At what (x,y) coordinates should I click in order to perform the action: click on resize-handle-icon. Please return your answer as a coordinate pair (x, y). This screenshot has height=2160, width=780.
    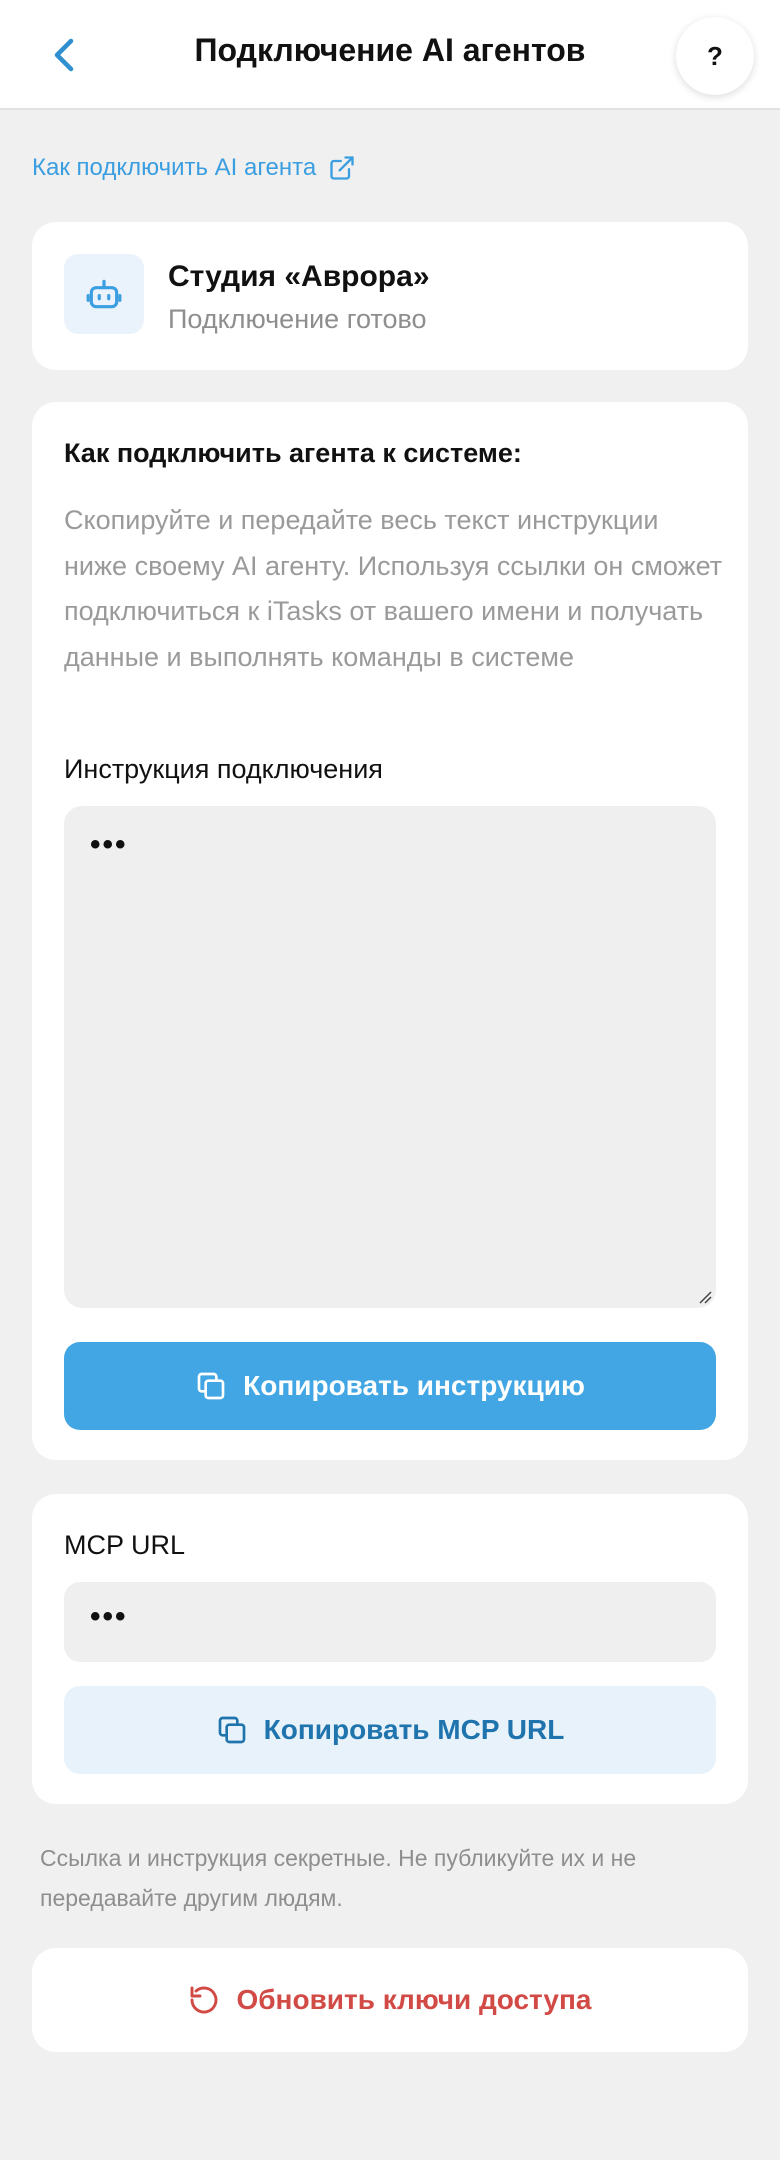
    Looking at the image, I should click on (704, 1296).